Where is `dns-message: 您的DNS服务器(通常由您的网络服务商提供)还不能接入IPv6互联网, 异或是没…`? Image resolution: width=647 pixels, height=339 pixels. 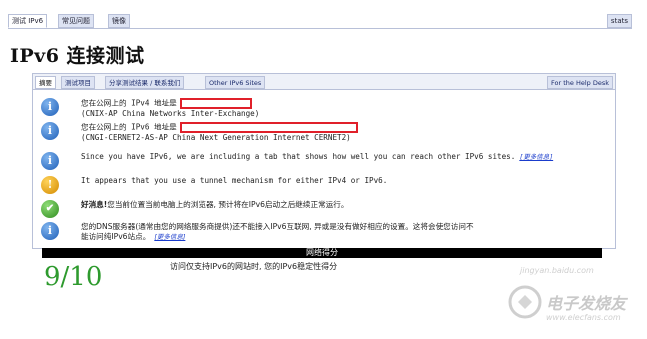
dns-message: 您的DNS服务器(通常由您的网络服务商提供)还不能接入IPv6互联网, 异或是没… is located at coordinates (277, 226).